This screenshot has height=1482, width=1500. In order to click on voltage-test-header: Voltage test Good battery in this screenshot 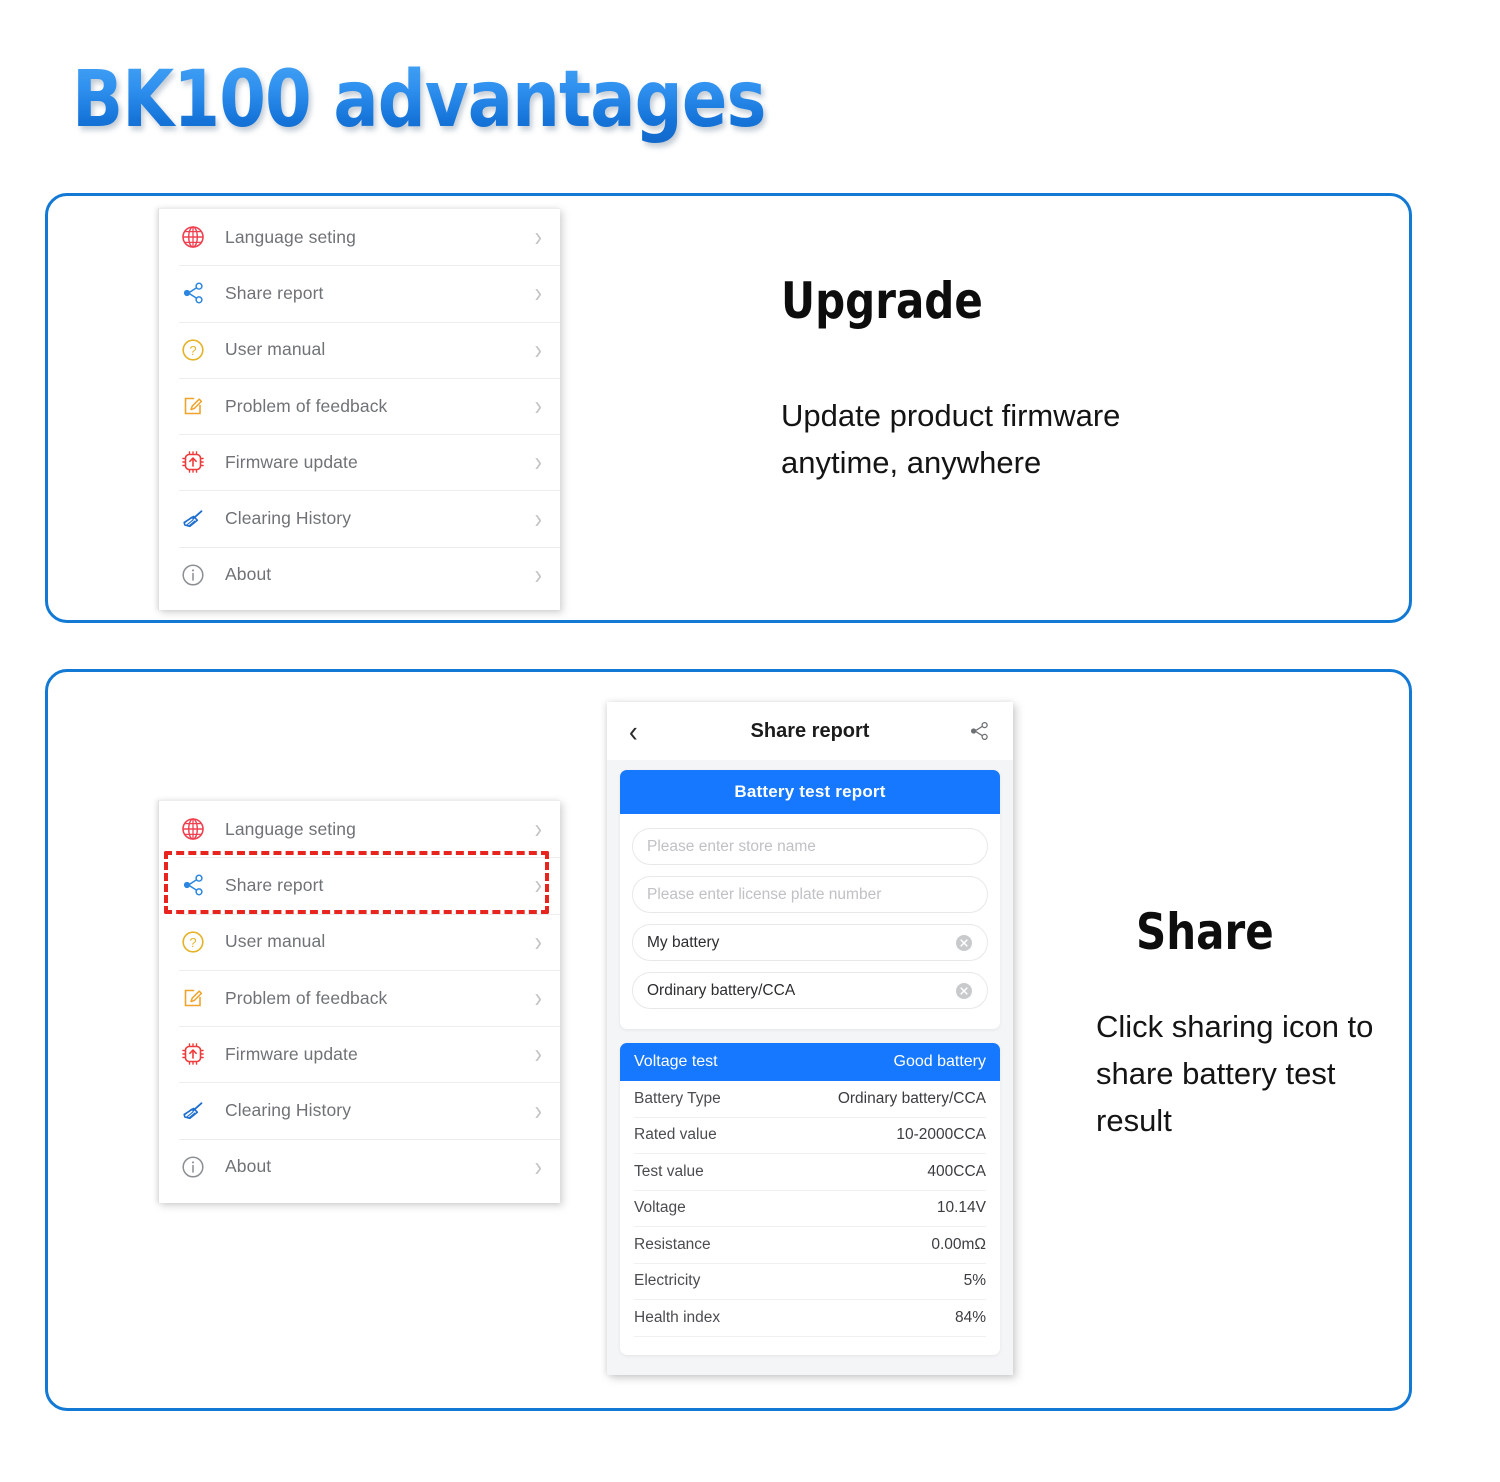, I will do `click(810, 1062)`.